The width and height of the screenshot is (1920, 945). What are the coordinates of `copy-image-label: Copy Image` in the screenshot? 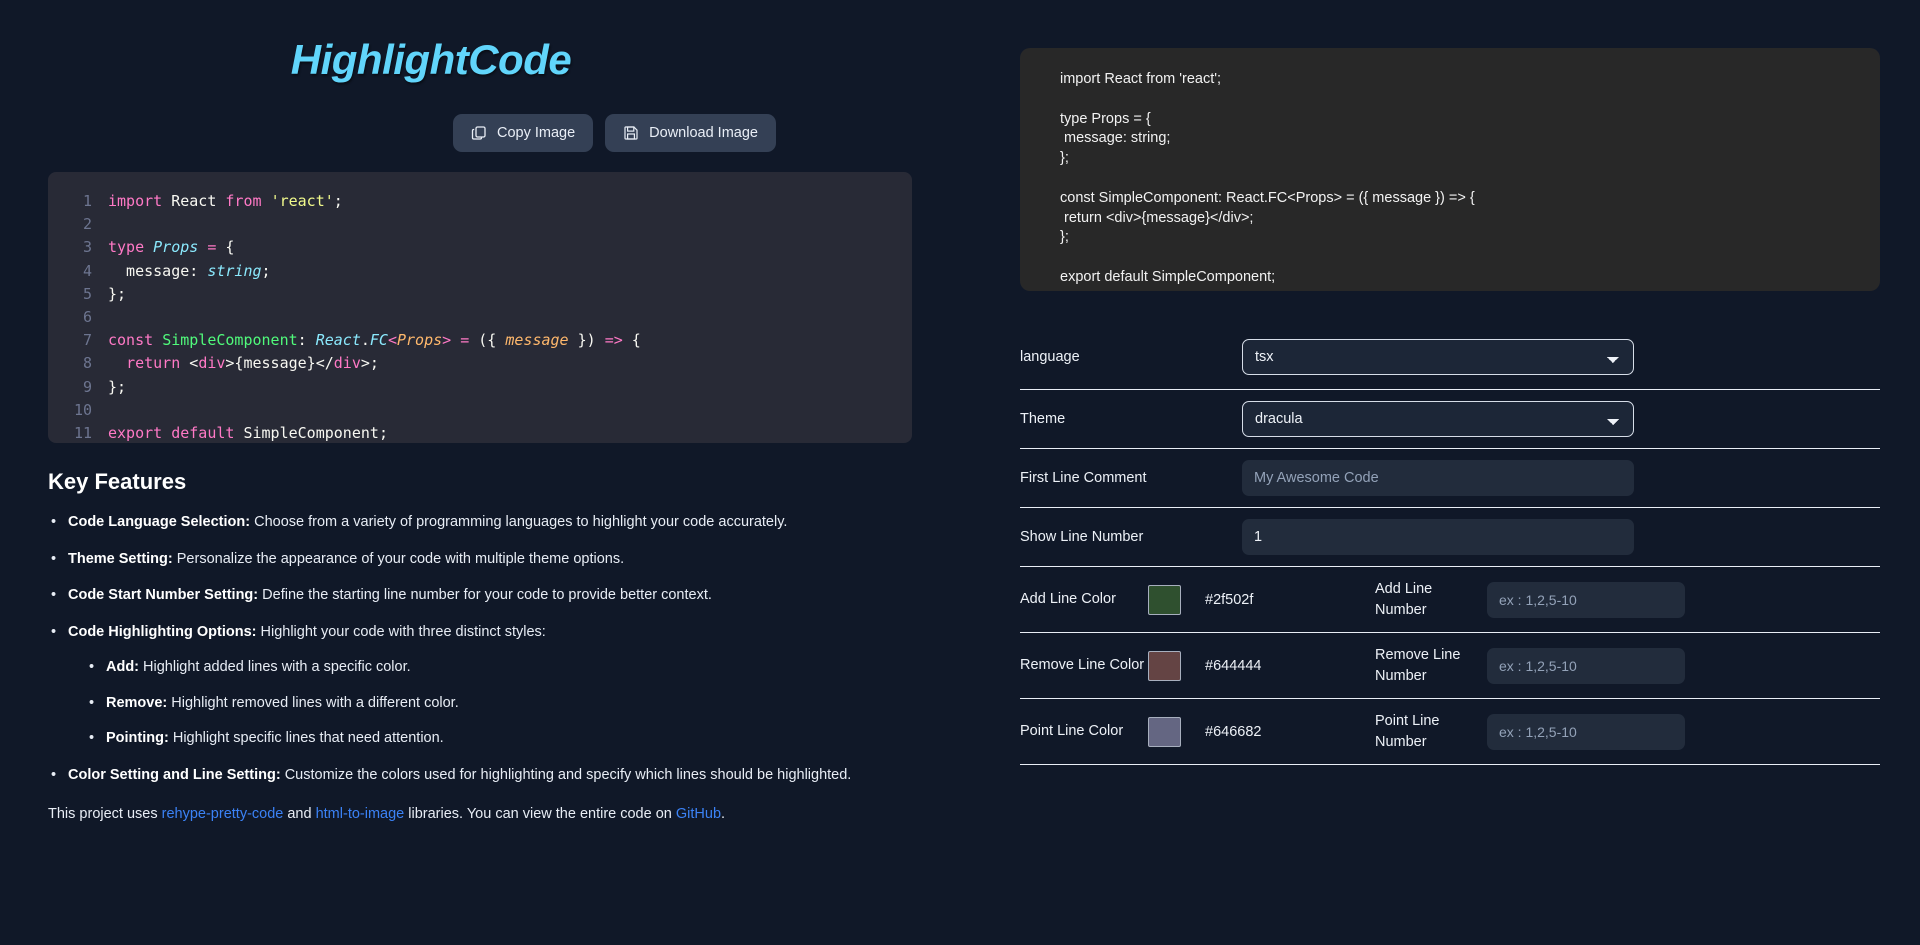 It's located at (536, 133).